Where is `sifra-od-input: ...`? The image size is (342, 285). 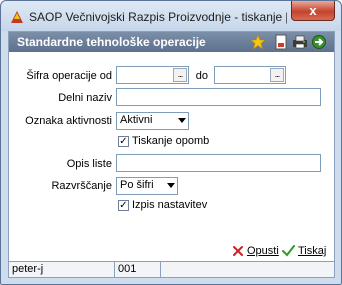 sifra-od-input: ... is located at coordinates (152, 75).